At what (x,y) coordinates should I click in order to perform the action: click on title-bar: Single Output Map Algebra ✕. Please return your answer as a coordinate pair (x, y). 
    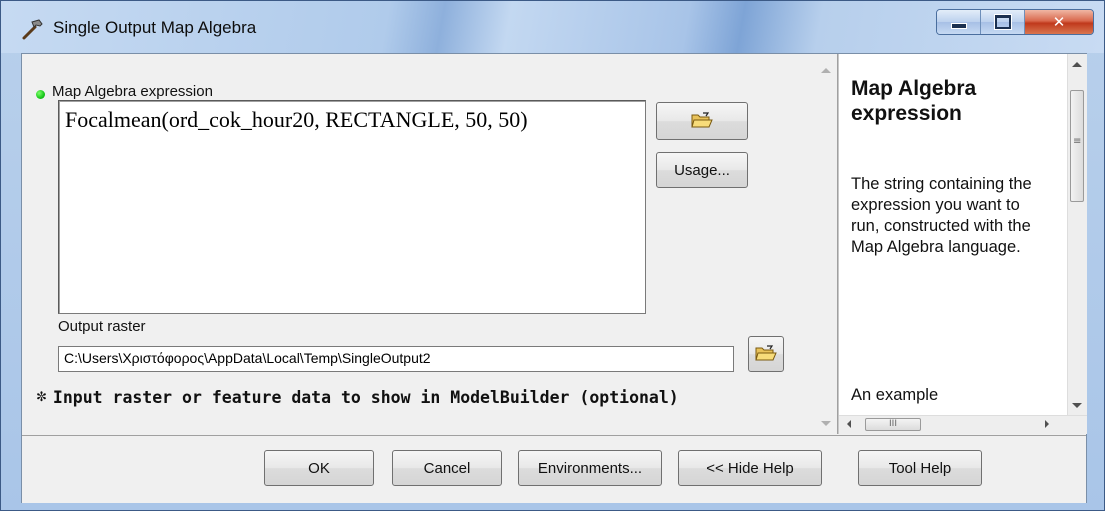
    Looking at the image, I should click on (552, 27).